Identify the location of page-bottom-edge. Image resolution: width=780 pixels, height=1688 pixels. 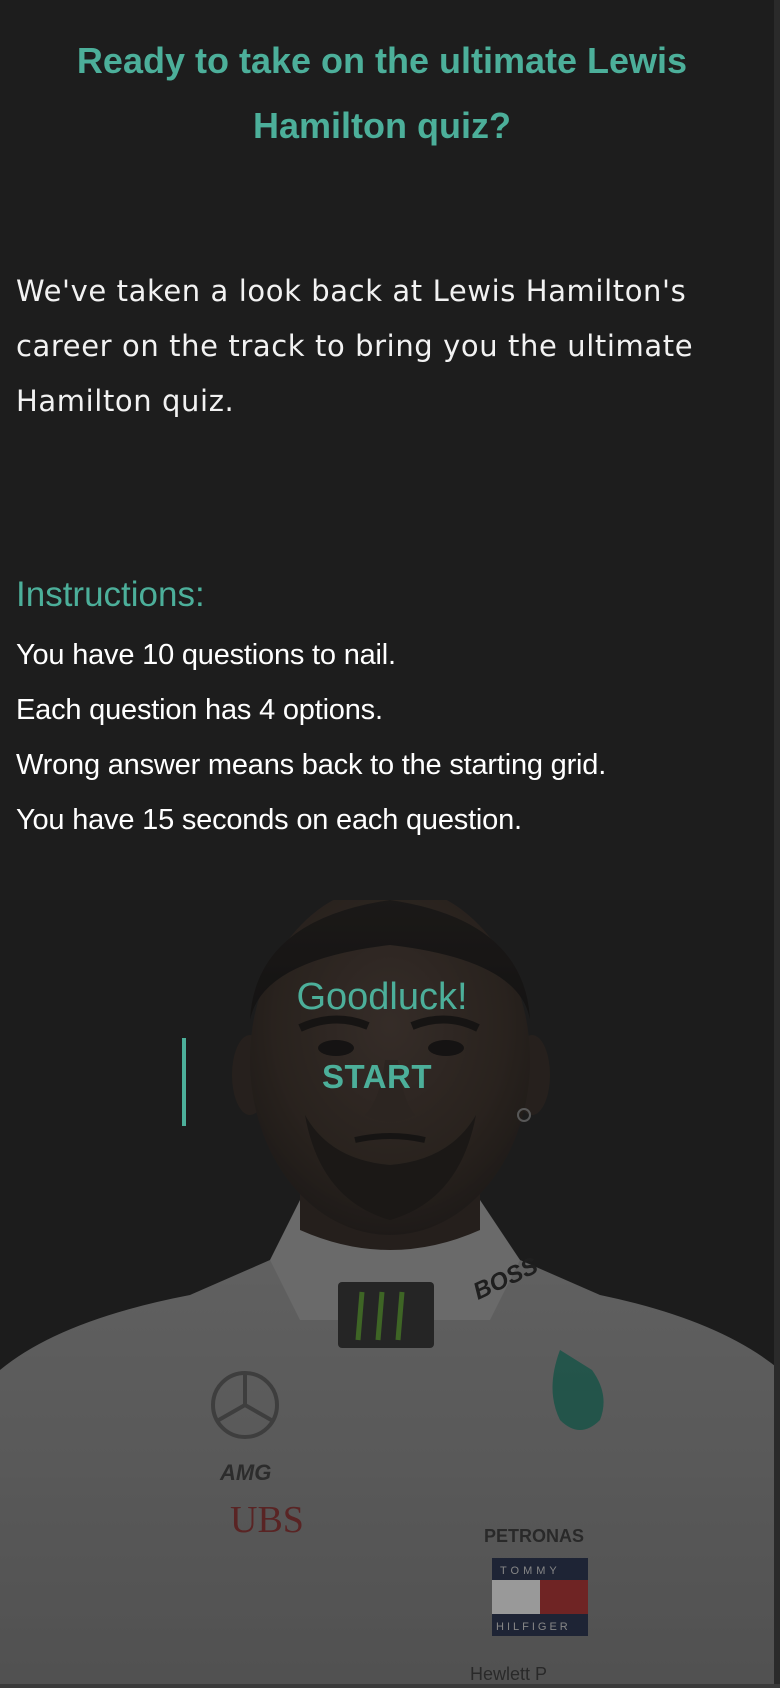
(390, 1686).